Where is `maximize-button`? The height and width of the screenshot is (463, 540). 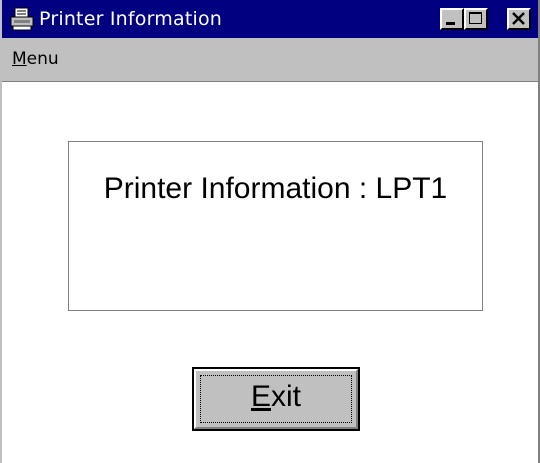
maximize-button is located at coordinates (476, 19).